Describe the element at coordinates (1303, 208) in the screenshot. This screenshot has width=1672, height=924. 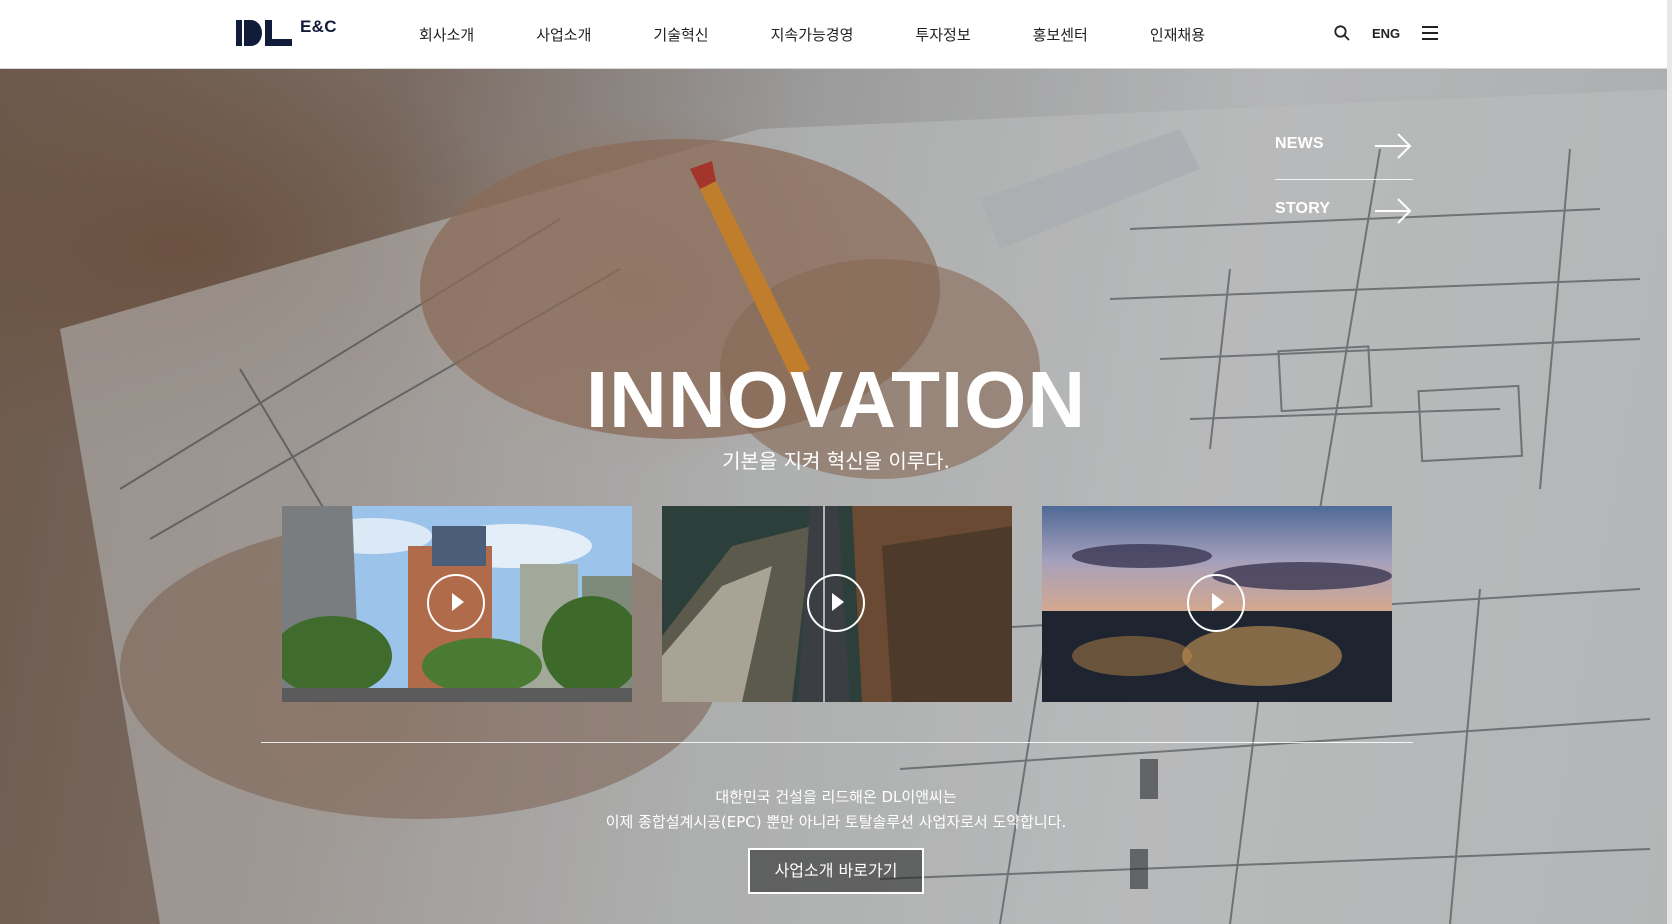
I see `story-link-label: STORY` at that location.